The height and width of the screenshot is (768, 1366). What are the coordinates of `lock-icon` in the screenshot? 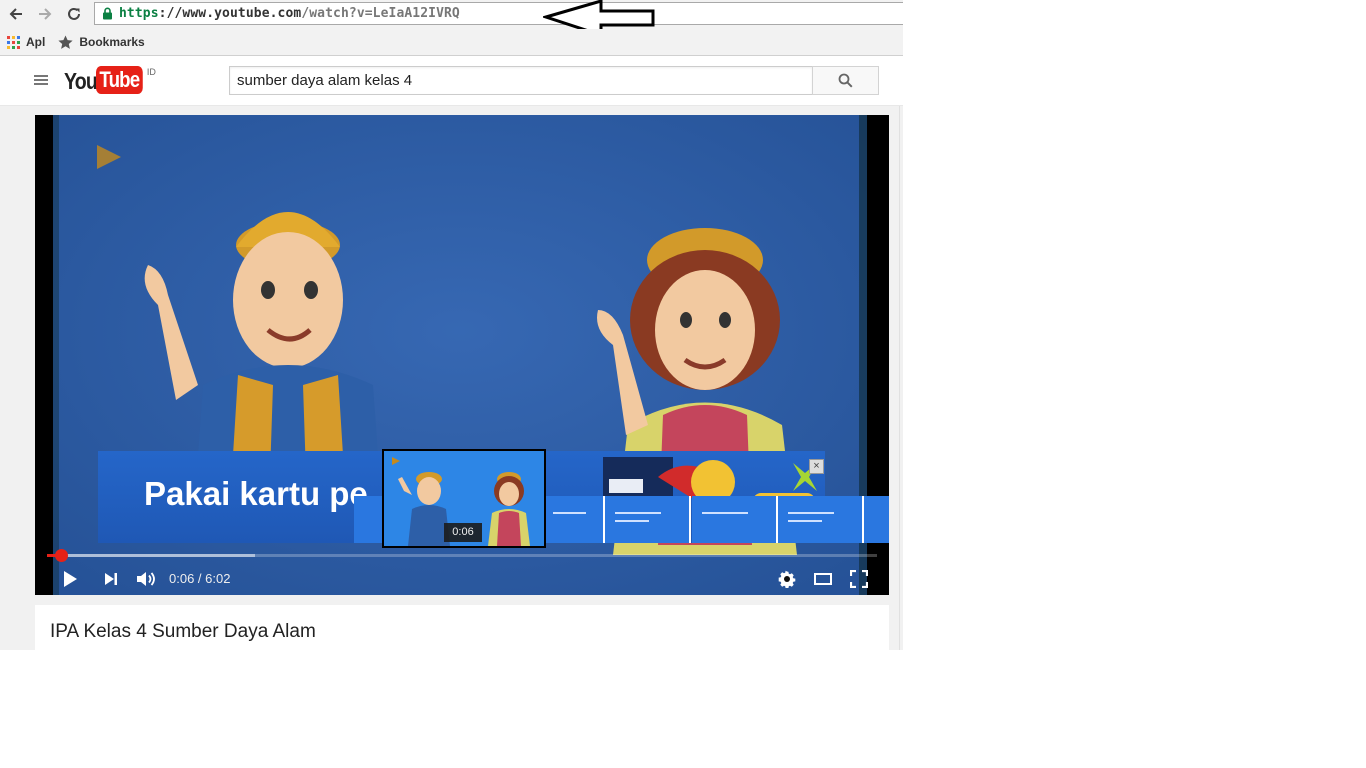 It's located at (107, 13).